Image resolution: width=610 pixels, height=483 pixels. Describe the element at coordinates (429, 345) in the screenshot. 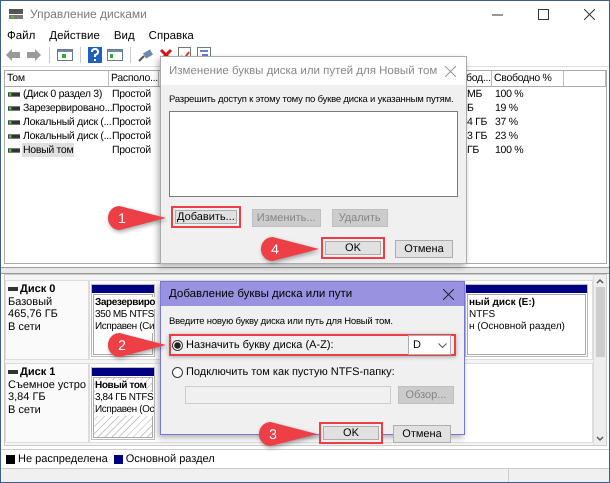

I see `drive-letter-dropdown: D` at that location.